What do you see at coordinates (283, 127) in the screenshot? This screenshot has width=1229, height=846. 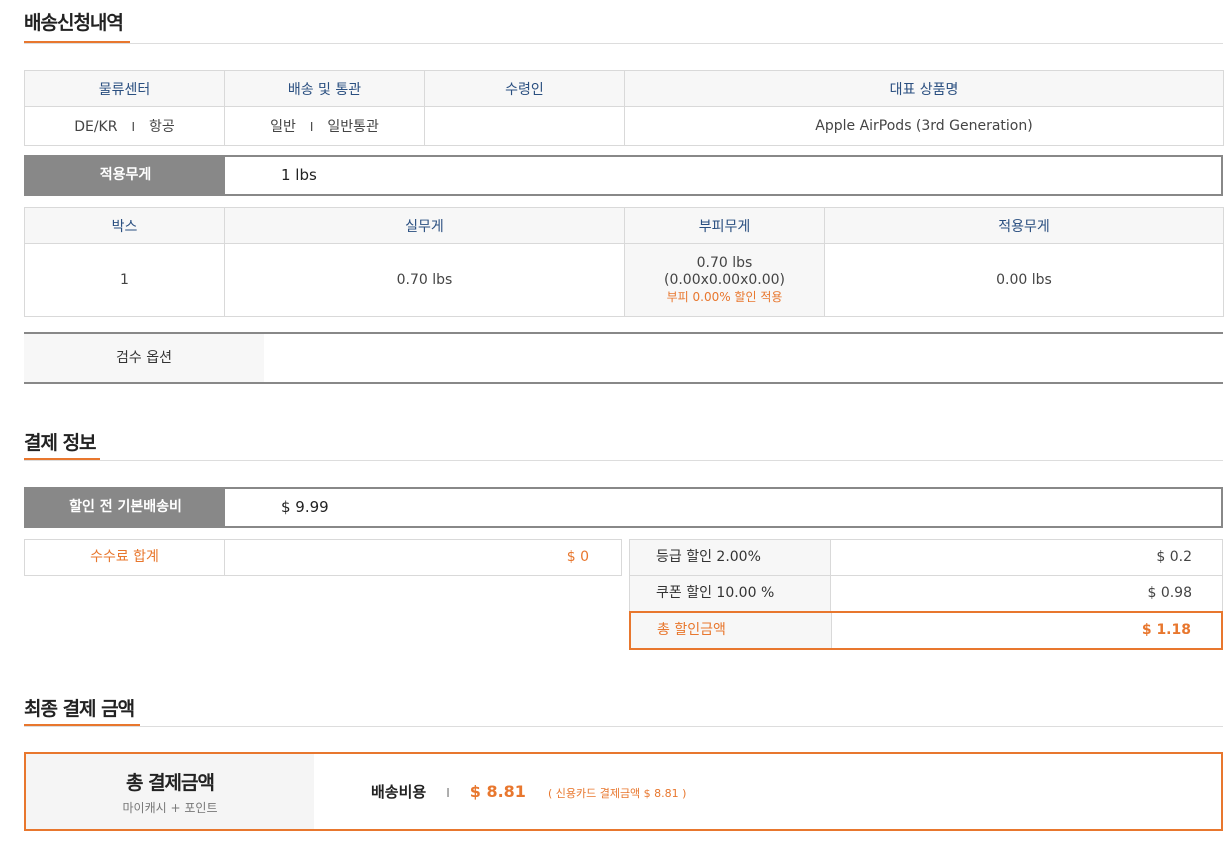 I see `shipping-type: 일반` at bounding box center [283, 127].